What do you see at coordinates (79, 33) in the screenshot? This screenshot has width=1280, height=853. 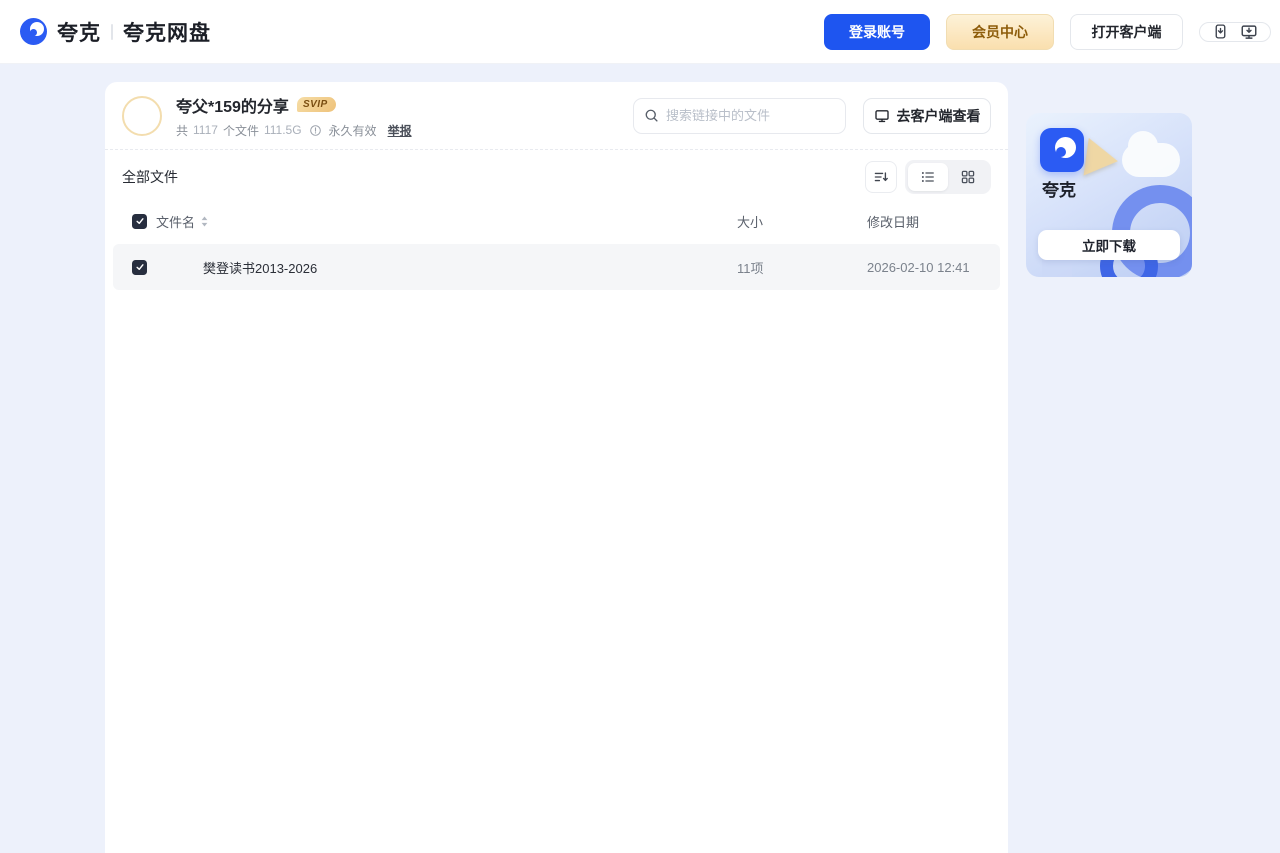 I see `brand-name: 夸克` at bounding box center [79, 33].